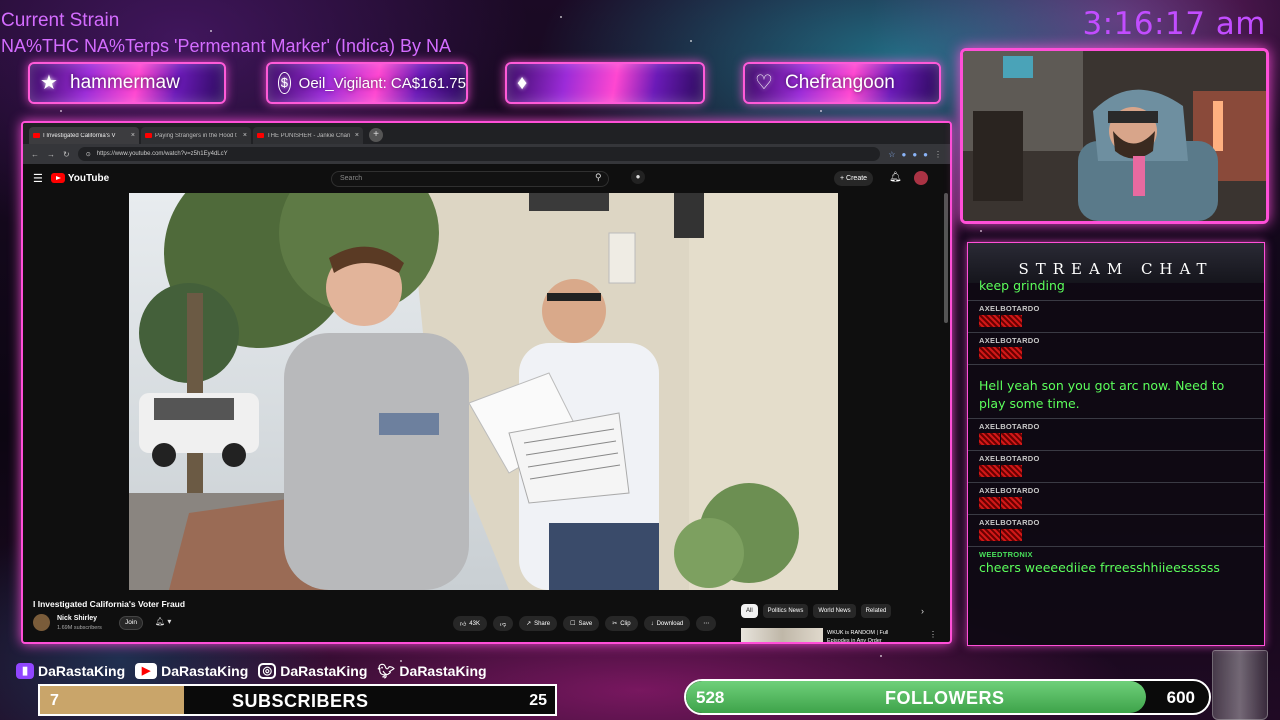  I want to click on subscription-bell-icon: 🔔︎ ▾, so click(163, 621).